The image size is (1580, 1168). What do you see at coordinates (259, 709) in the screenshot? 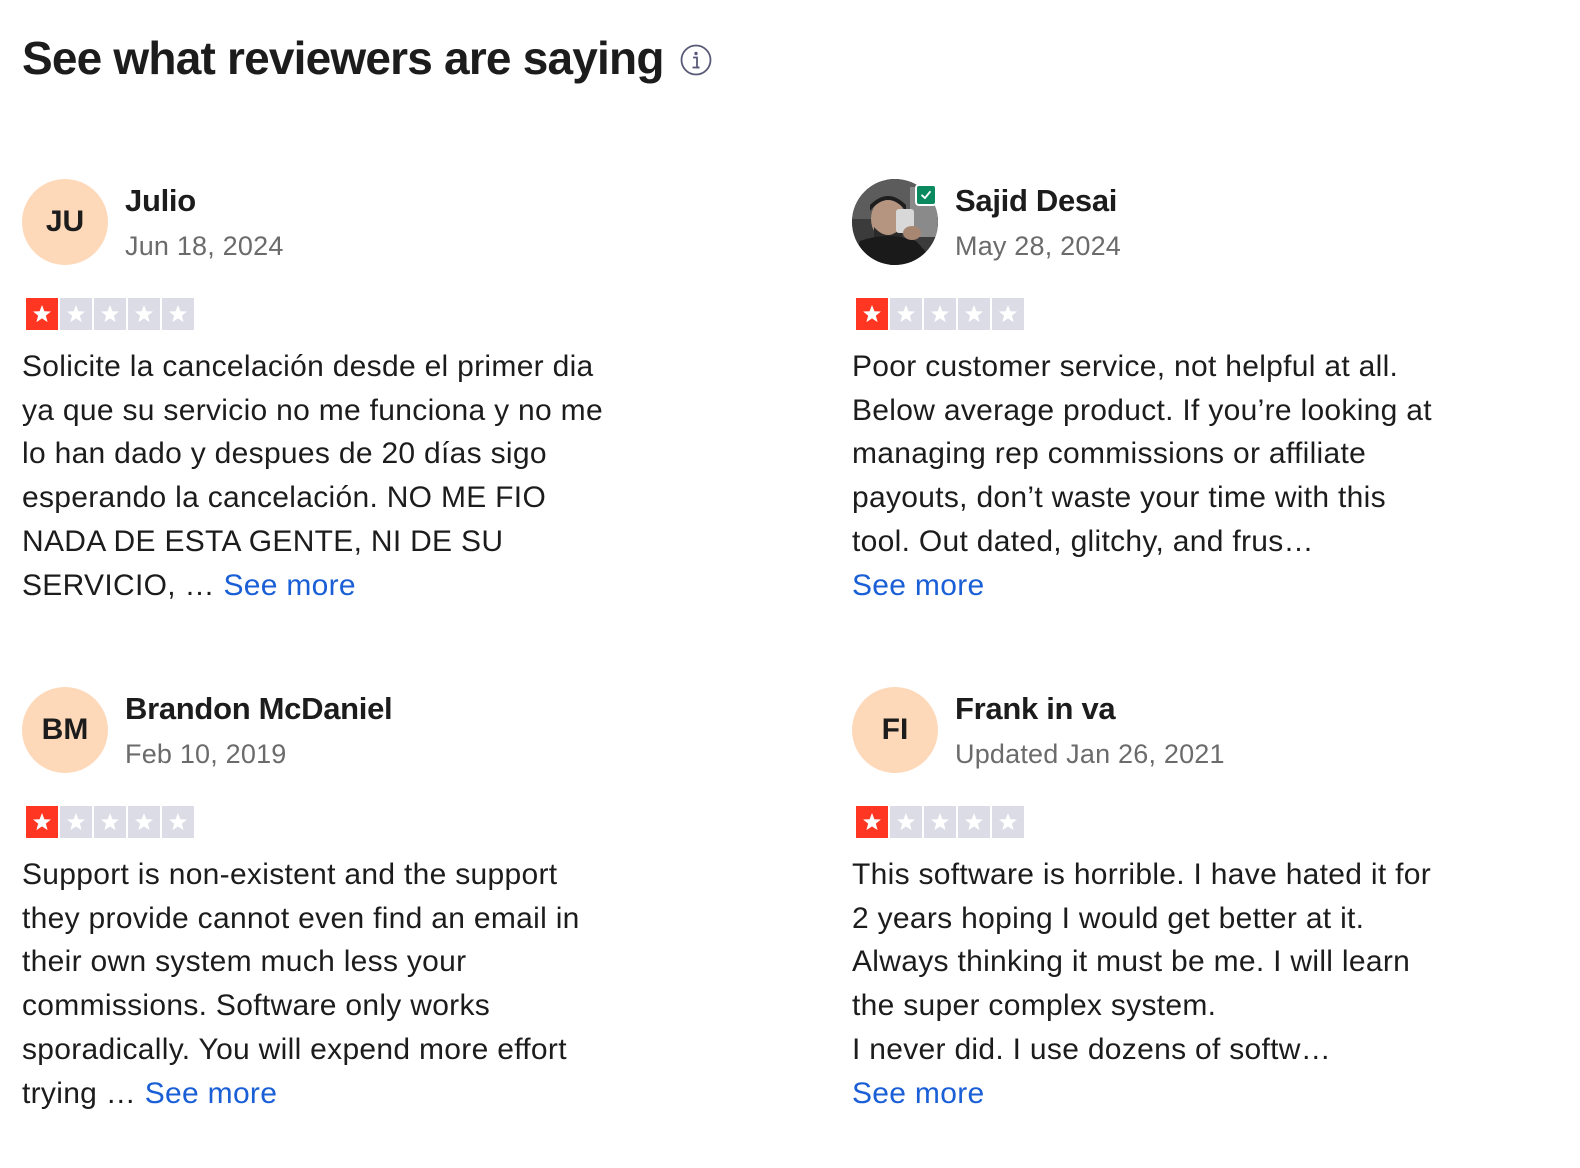
I see `reviewer-name: Brandon McDaniel` at bounding box center [259, 709].